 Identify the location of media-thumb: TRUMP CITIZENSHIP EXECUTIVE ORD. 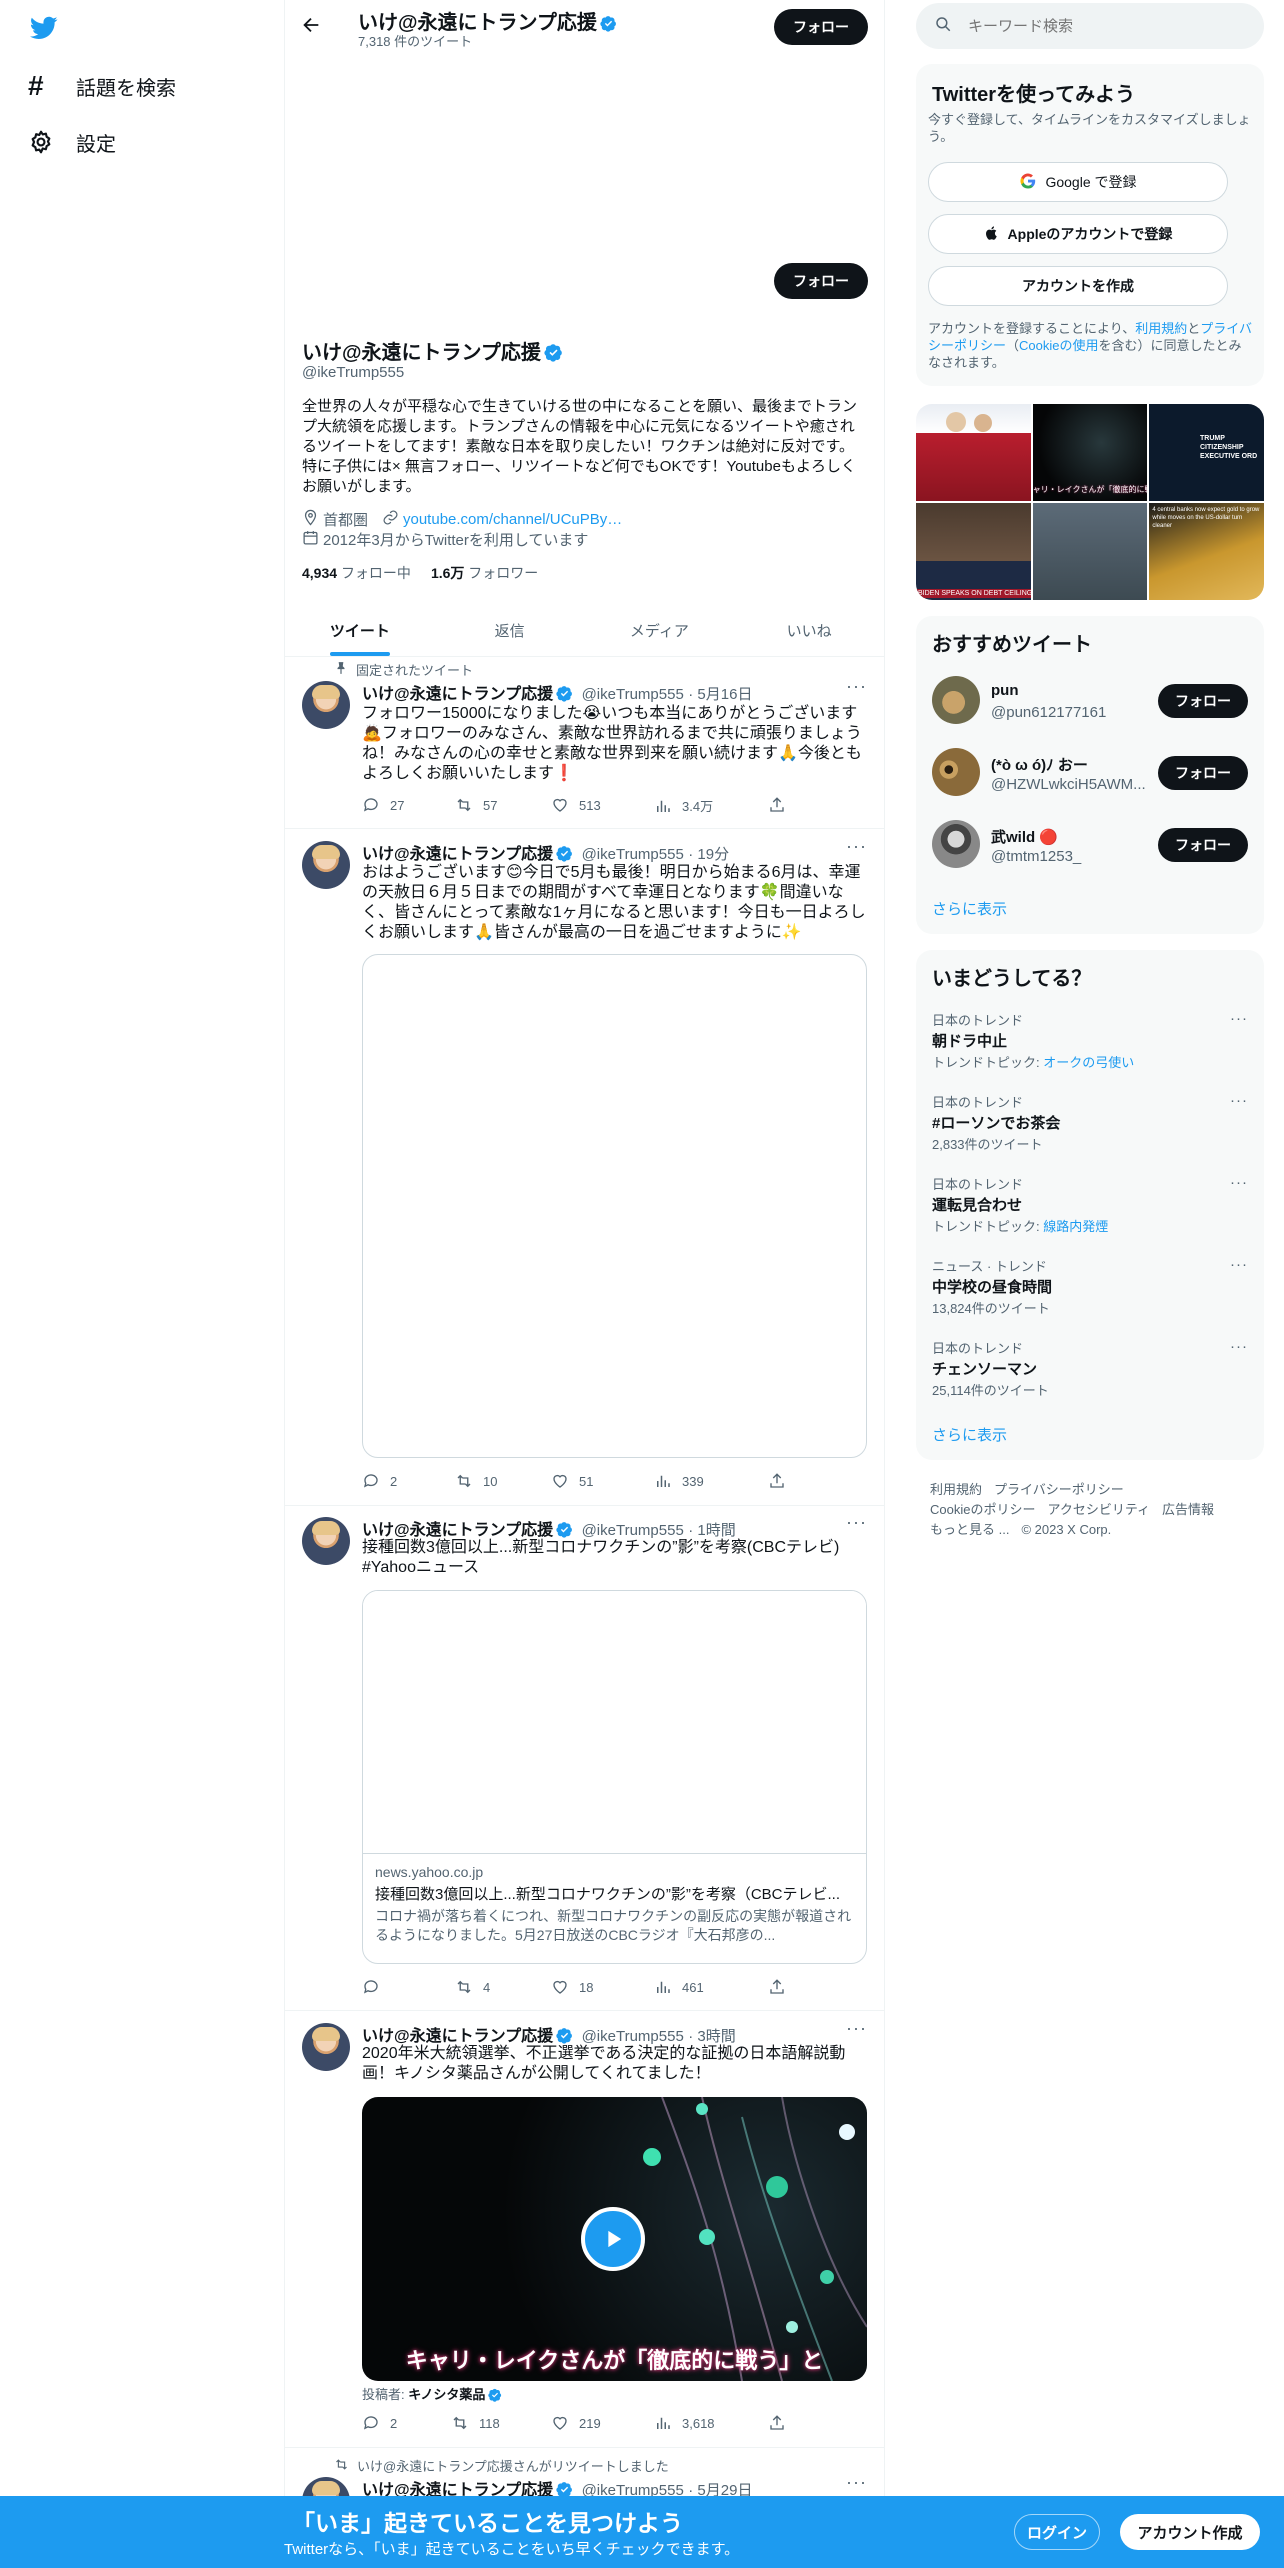
(1206, 452).